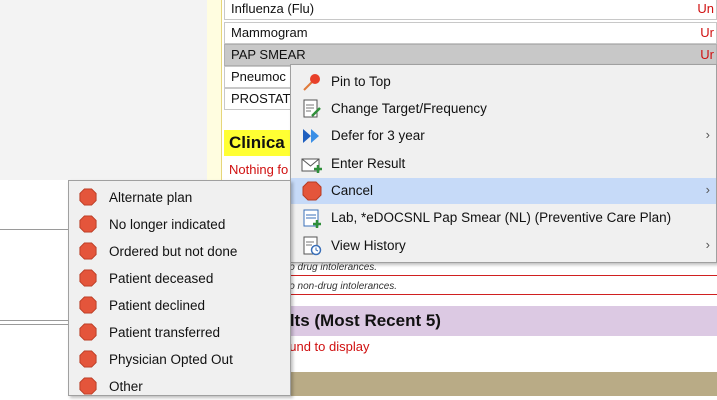 The width and height of the screenshot is (717, 400). Describe the element at coordinates (503, 136) in the screenshot. I see `menu-item-defer: Defer for 3 year ›` at that location.